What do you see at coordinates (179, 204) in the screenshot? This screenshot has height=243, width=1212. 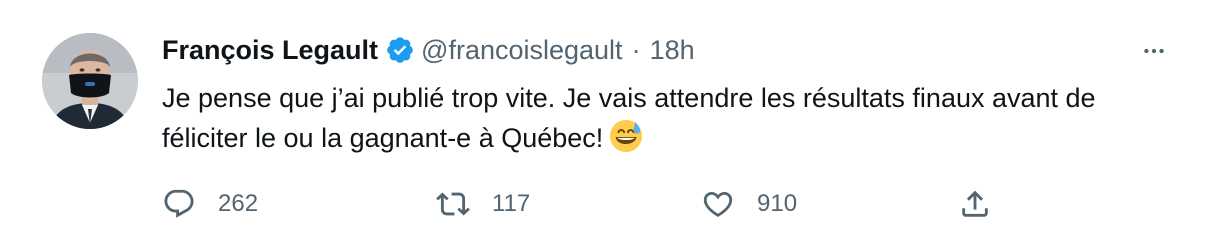 I see `reply-icon` at bounding box center [179, 204].